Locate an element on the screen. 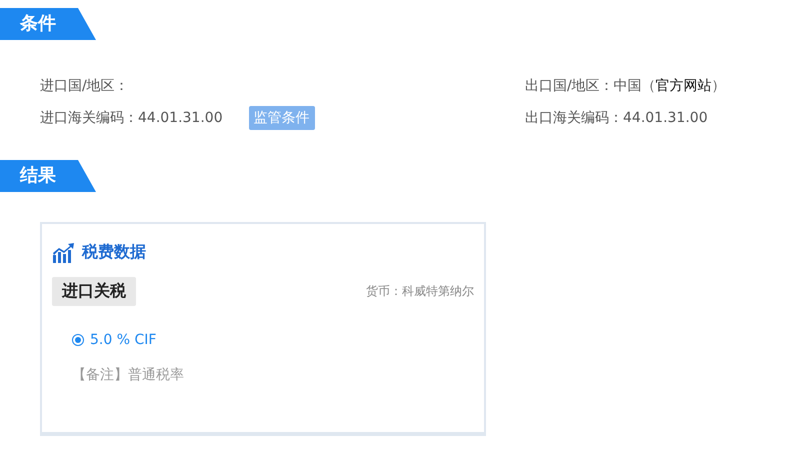 Image resolution: width=810 pixels, height=469 pixels. field-label: 进口国/地区： is located at coordinates (84, 86).